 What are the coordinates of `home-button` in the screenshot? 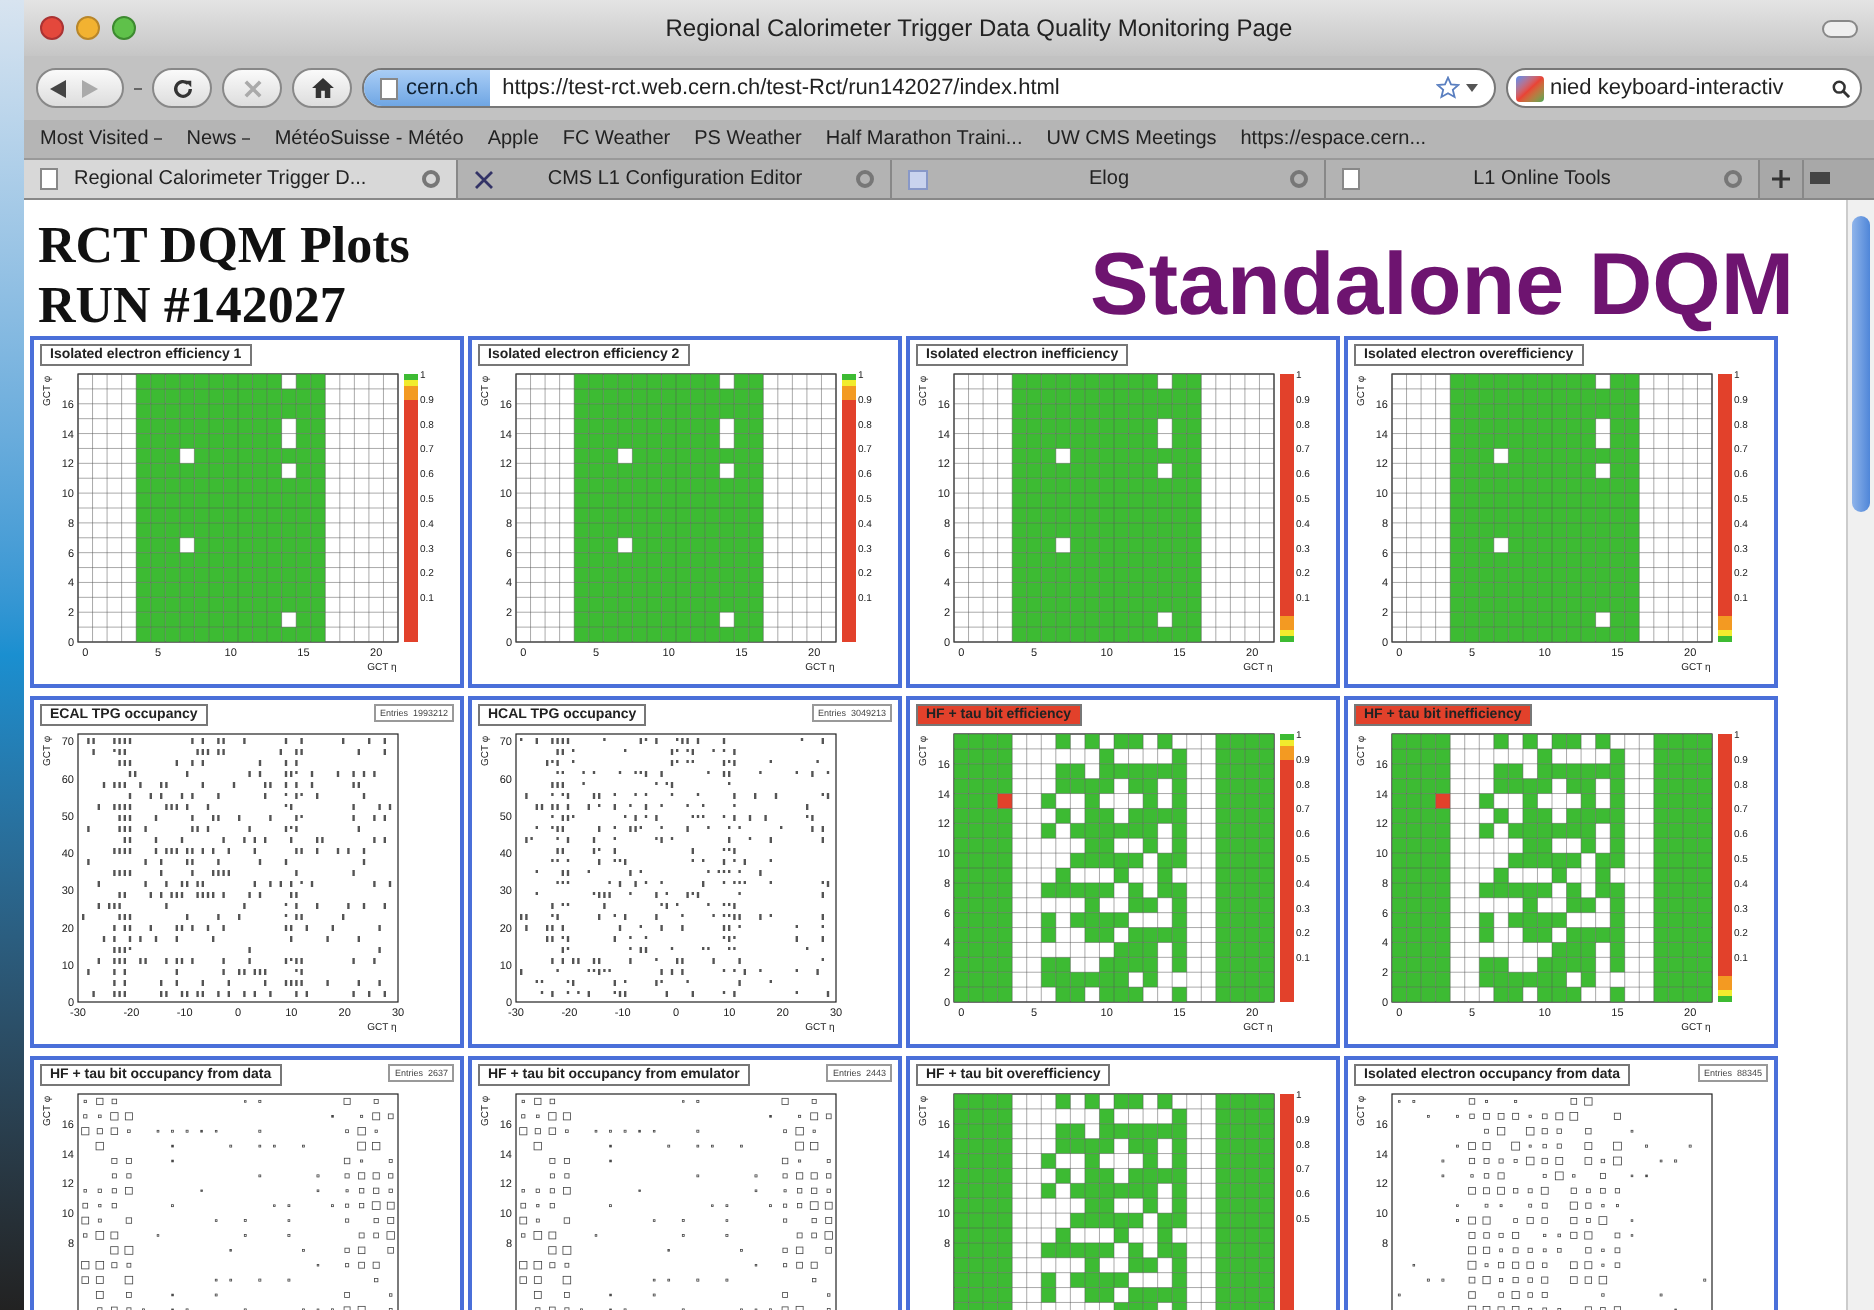 It's located at (322, 88).